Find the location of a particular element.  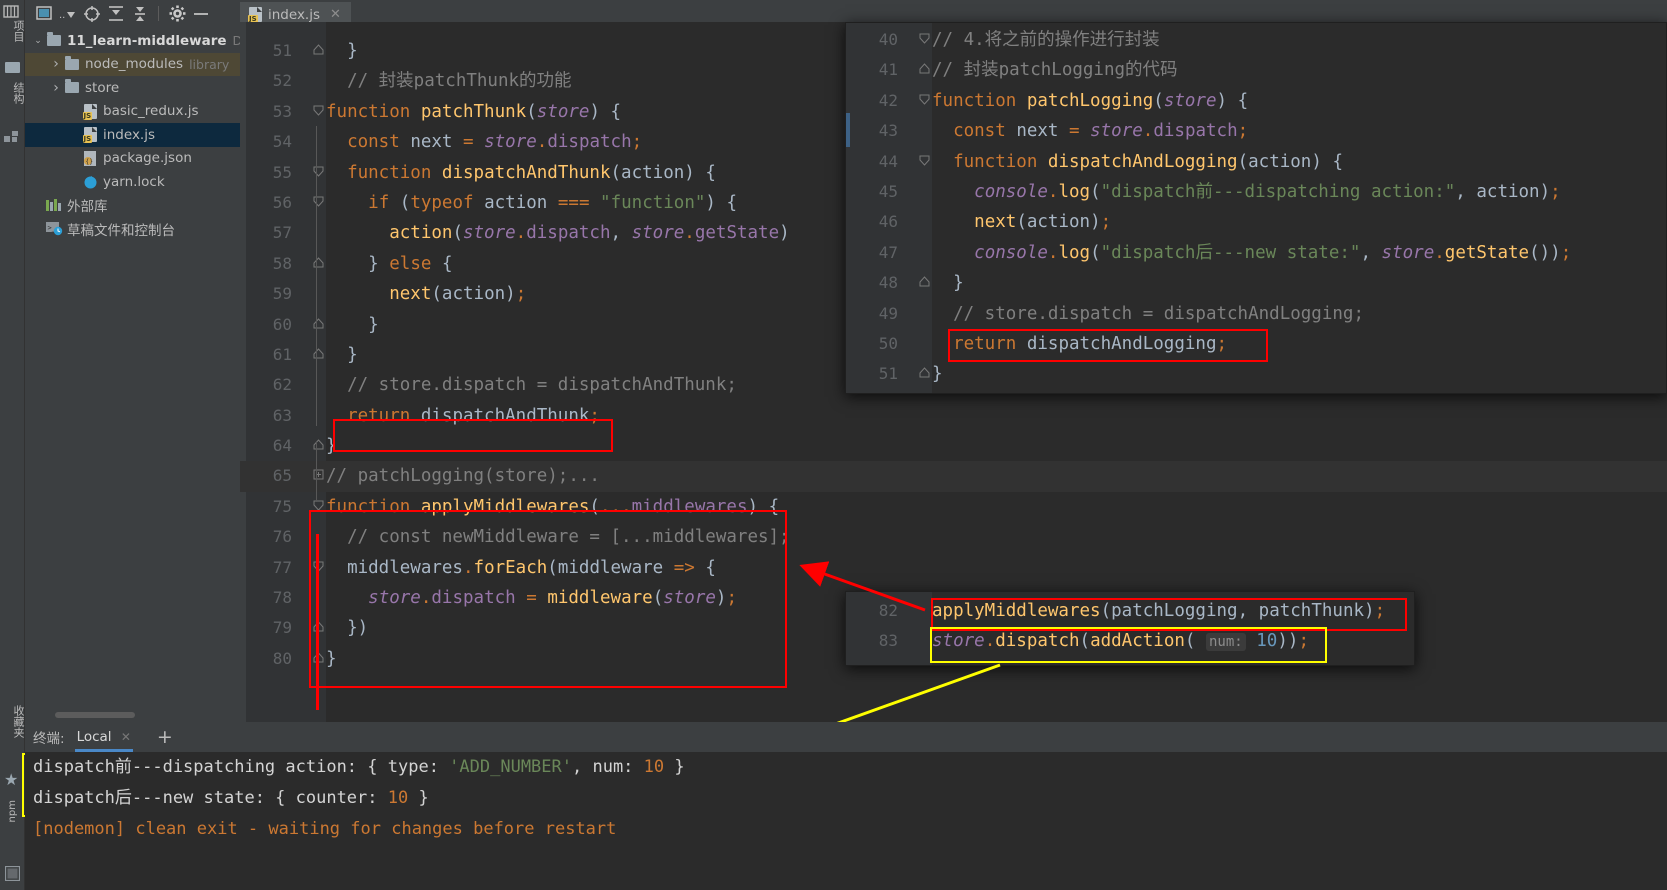

code-line: 63 return dispatchAndThunk; is located at coordinates (953, 416).